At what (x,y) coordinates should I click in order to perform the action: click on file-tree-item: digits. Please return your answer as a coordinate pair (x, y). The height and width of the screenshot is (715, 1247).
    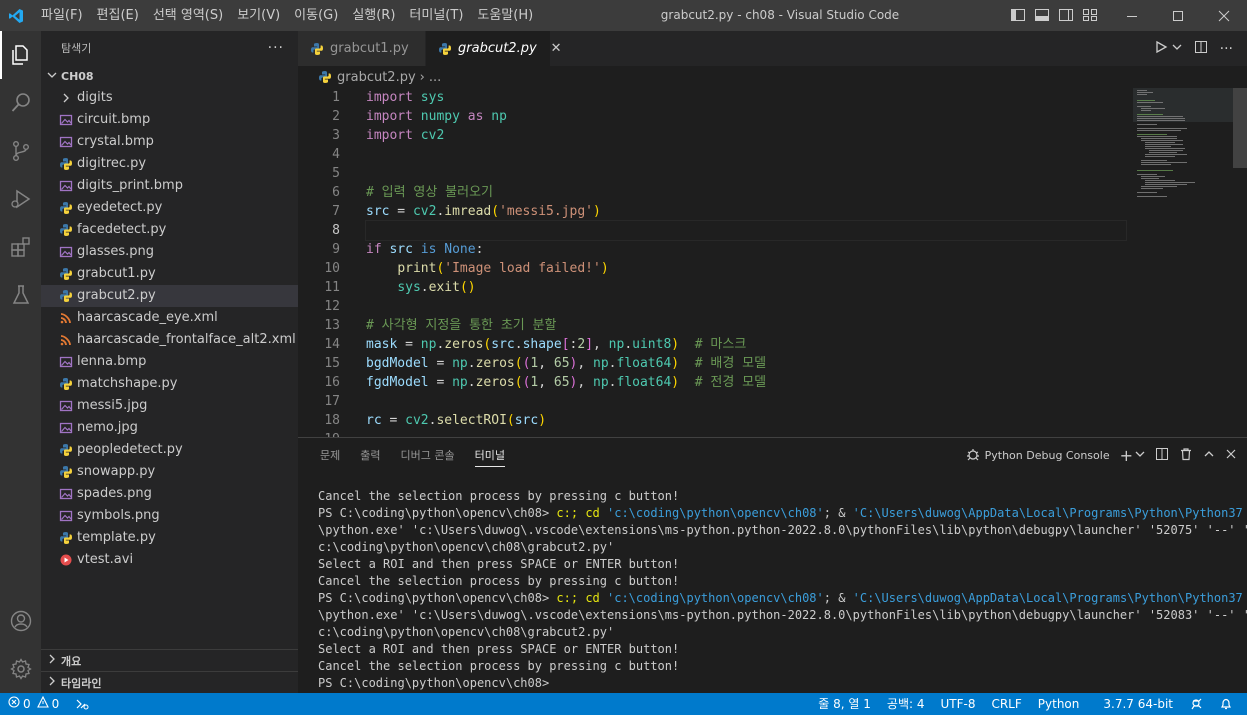
    Looking at the image, I should click on (169, 98).